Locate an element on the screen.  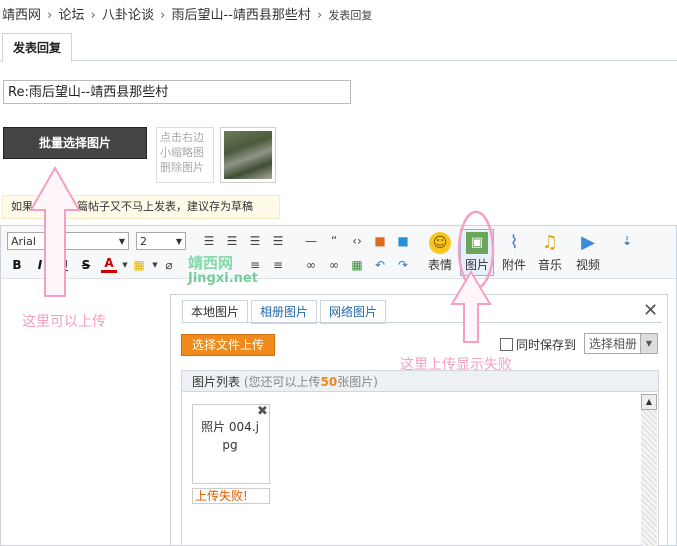
annotation-highlight-ellipse is located at coordinates (476, 250).